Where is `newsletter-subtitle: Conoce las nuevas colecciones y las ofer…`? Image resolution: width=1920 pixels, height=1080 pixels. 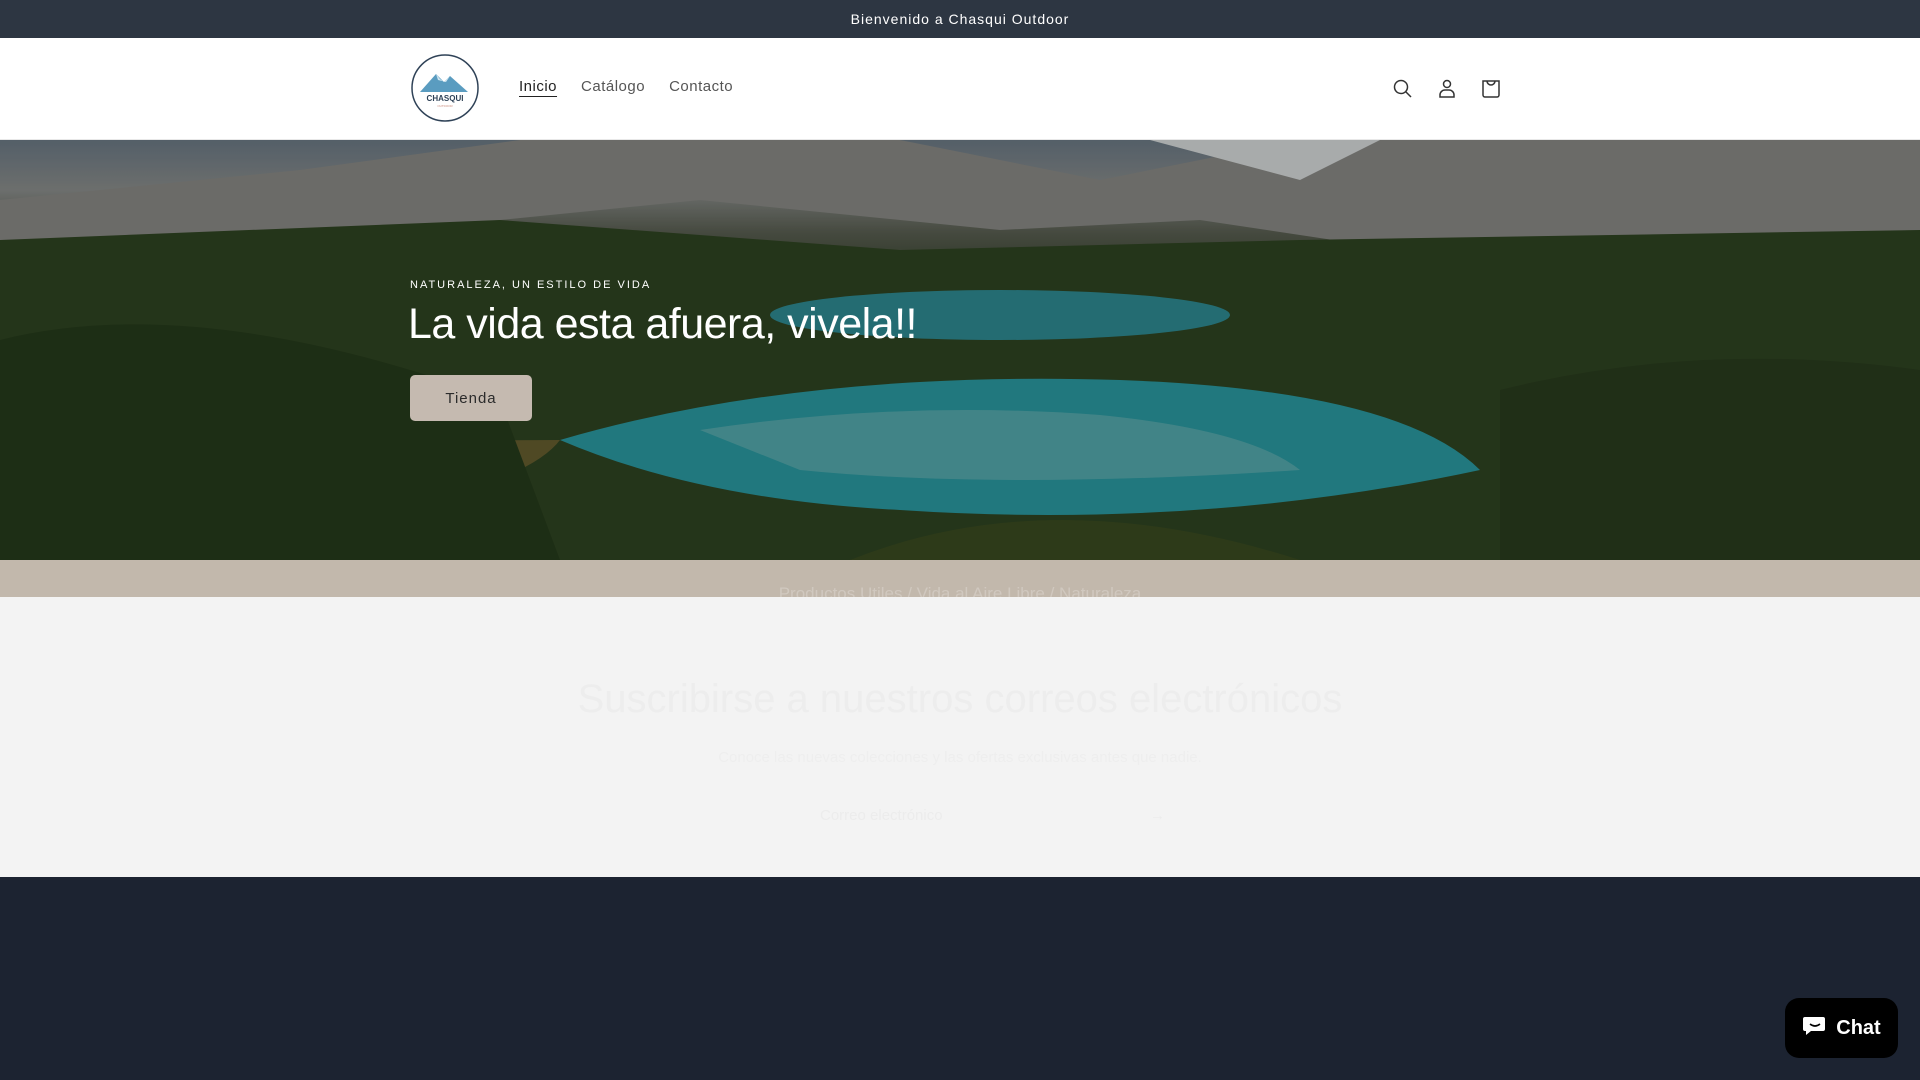
newsletter-subtitle: Conoce las nuevas colecciones y las ofer… is located at coordinates (960, 757).